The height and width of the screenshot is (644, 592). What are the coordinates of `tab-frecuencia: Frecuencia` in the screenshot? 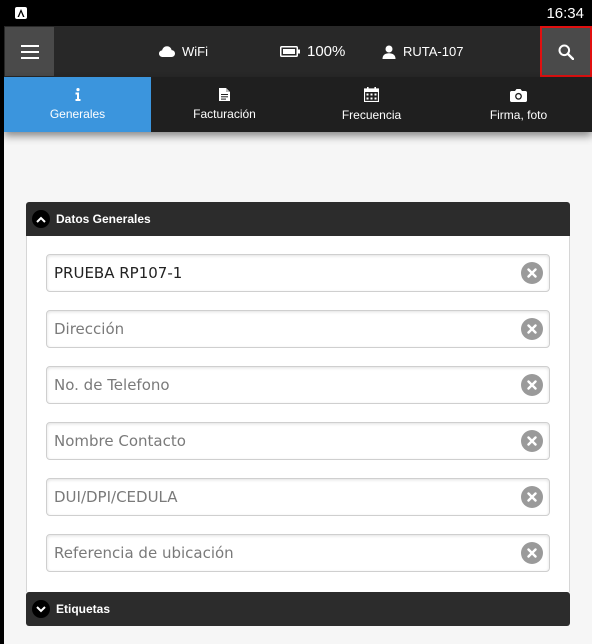 It's located at (371, 104).